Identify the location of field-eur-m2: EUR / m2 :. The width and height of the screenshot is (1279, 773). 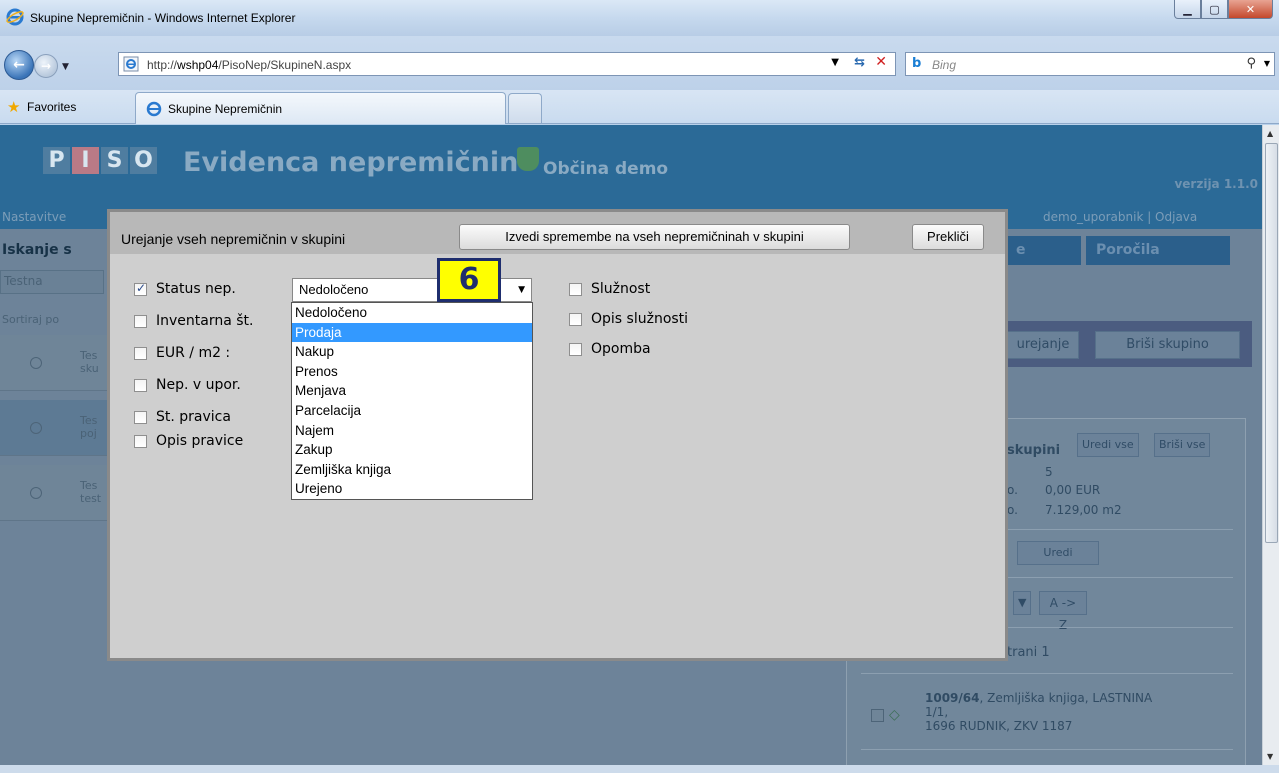
(182, 353).